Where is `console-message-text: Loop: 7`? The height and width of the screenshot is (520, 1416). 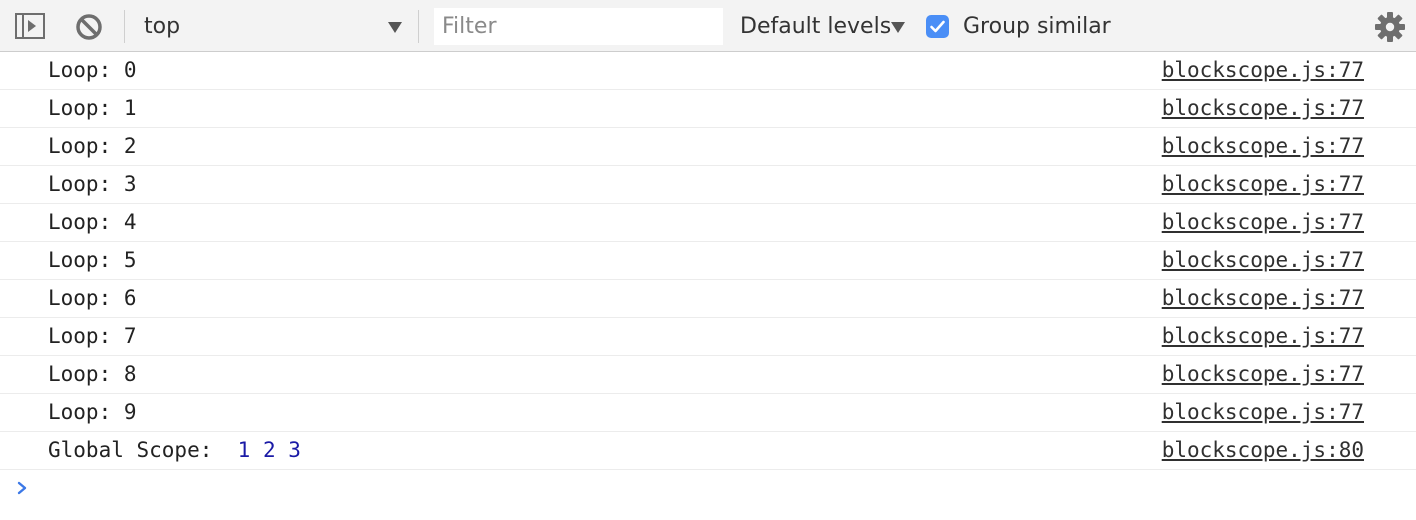 console-message-text: Loop: 7 is located at coordinates (92, 336).